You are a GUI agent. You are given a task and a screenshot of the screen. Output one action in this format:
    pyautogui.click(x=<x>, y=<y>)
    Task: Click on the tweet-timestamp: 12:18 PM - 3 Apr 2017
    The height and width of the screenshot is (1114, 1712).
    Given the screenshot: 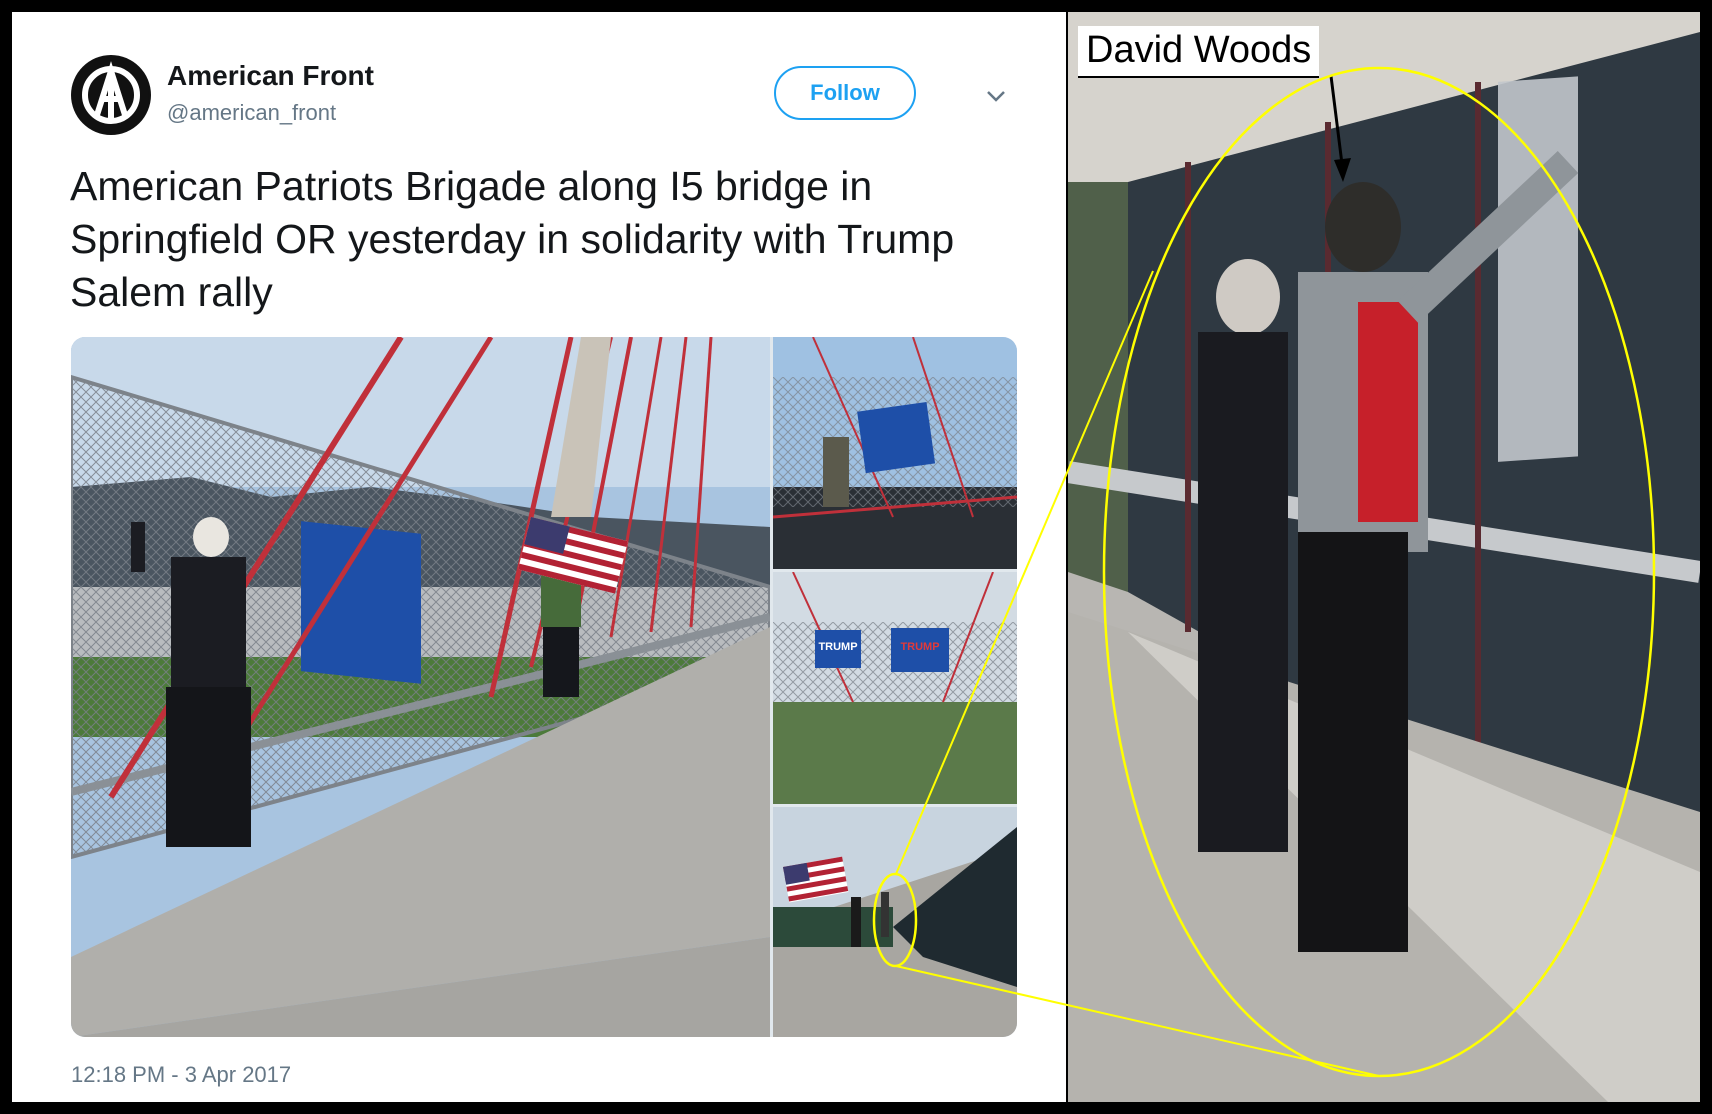 What is the action you would take?
    pyautogui.click(x=181, y=1075)
    